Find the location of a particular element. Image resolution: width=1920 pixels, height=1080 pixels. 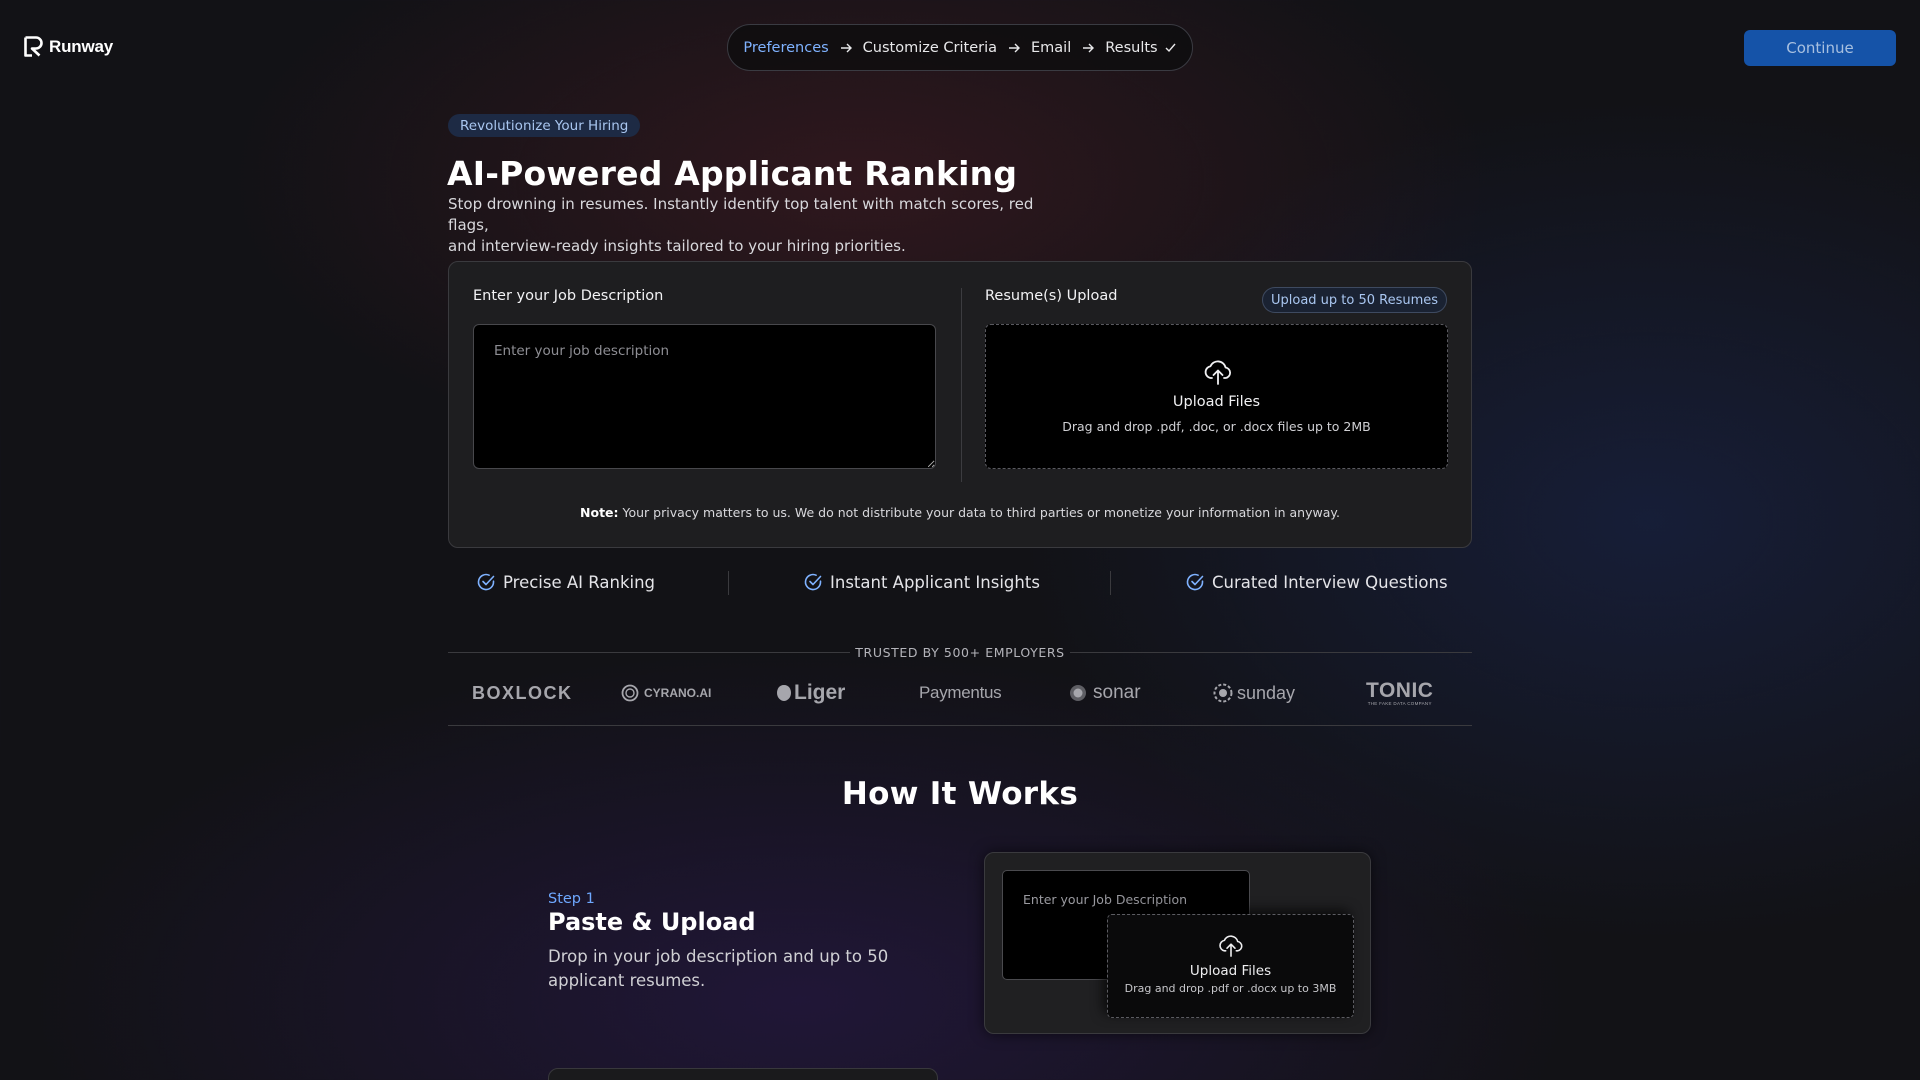

step-results: Results is located at coordinates (1131, 48).